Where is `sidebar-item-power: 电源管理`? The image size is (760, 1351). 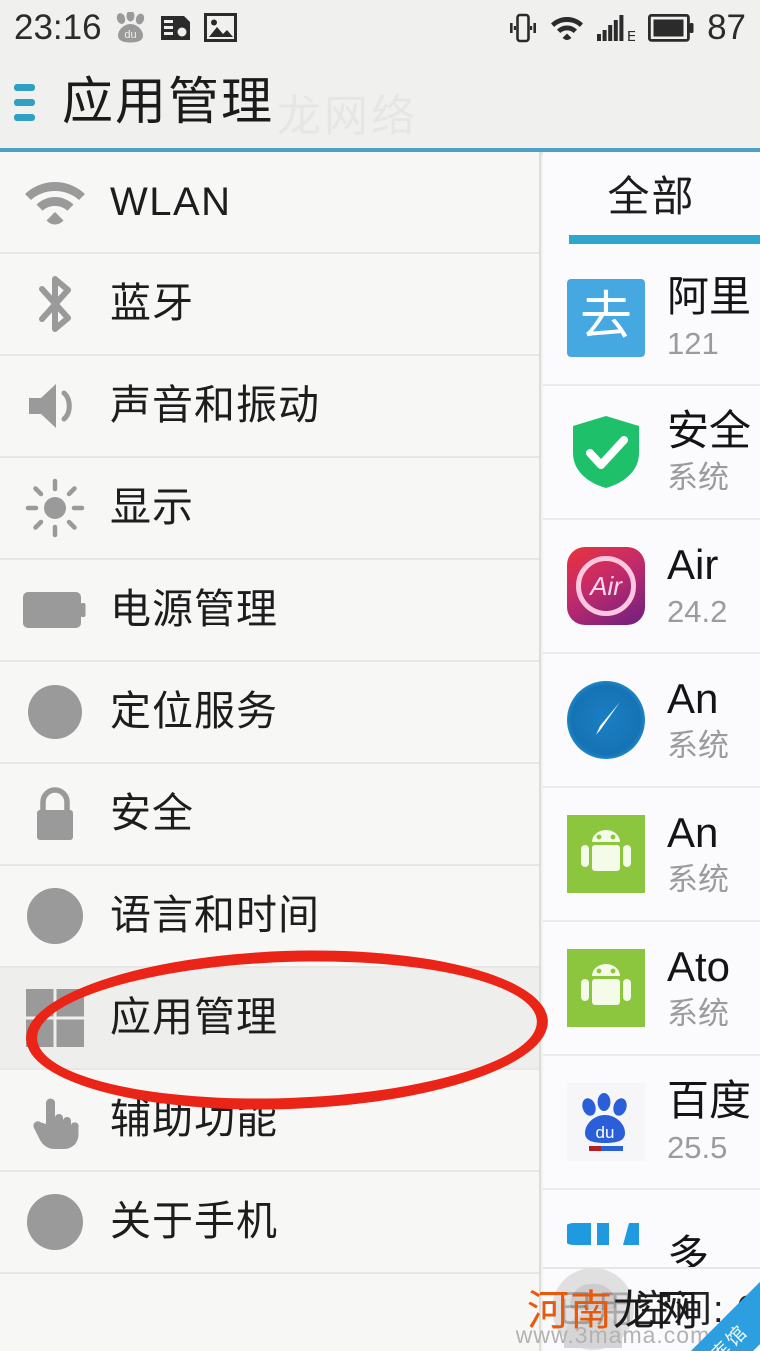
sidebar-item-power: 电源管理 is located at coordinates (269, 611).